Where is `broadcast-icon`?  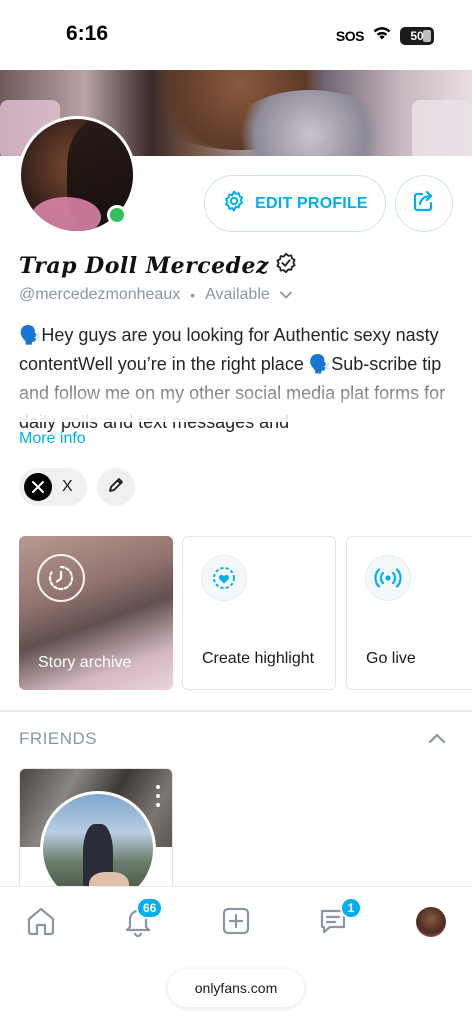 broadcast-icon is located at coordinates (388, 578).